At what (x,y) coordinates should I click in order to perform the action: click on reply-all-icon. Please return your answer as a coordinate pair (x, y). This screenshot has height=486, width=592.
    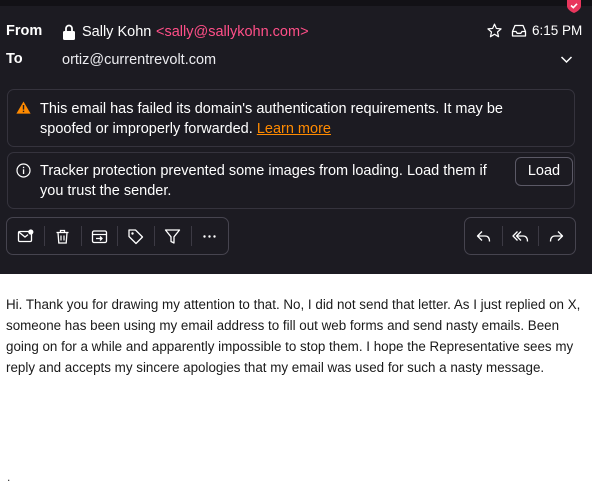
    Looking at the image, I should click on (519, 236).